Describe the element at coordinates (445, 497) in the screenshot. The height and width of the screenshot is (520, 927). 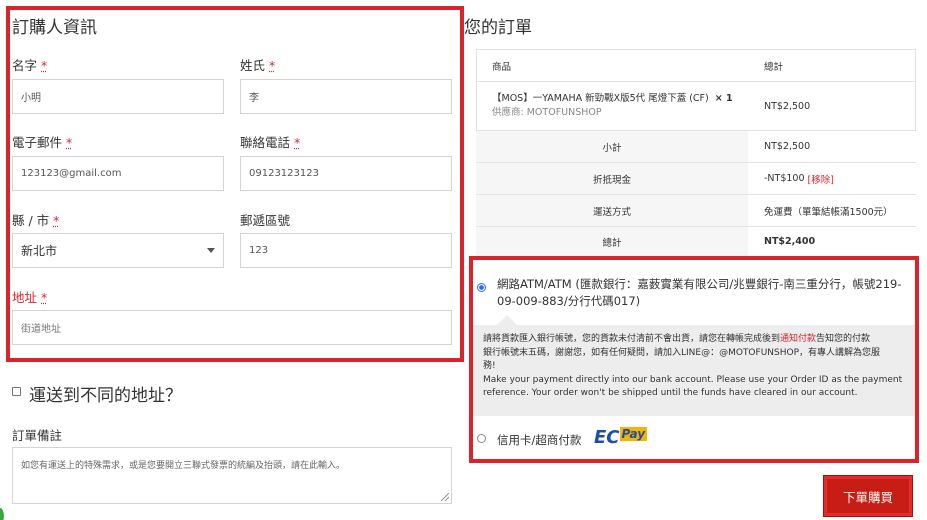
I see `resize-handle-icon` at that location.